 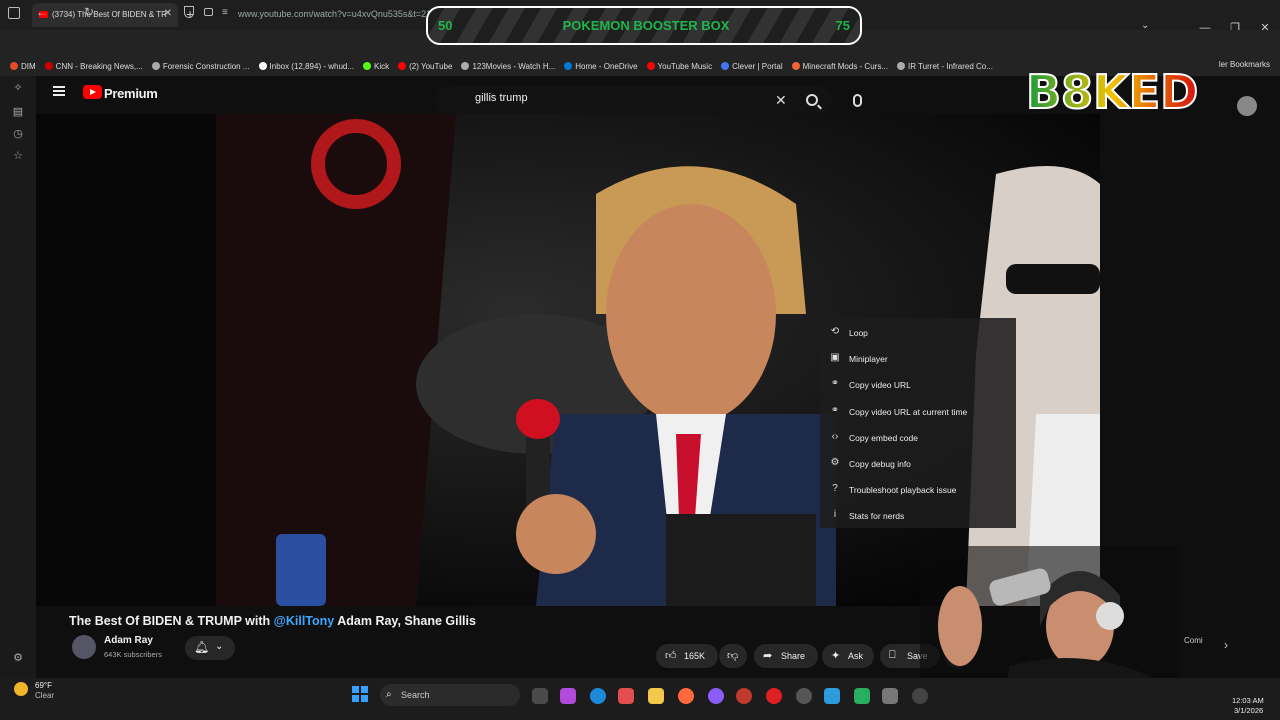 What do you see at coordinates (208, 12) in the screenshot?
I see `lock-icon` at bounding box center [208, 12].